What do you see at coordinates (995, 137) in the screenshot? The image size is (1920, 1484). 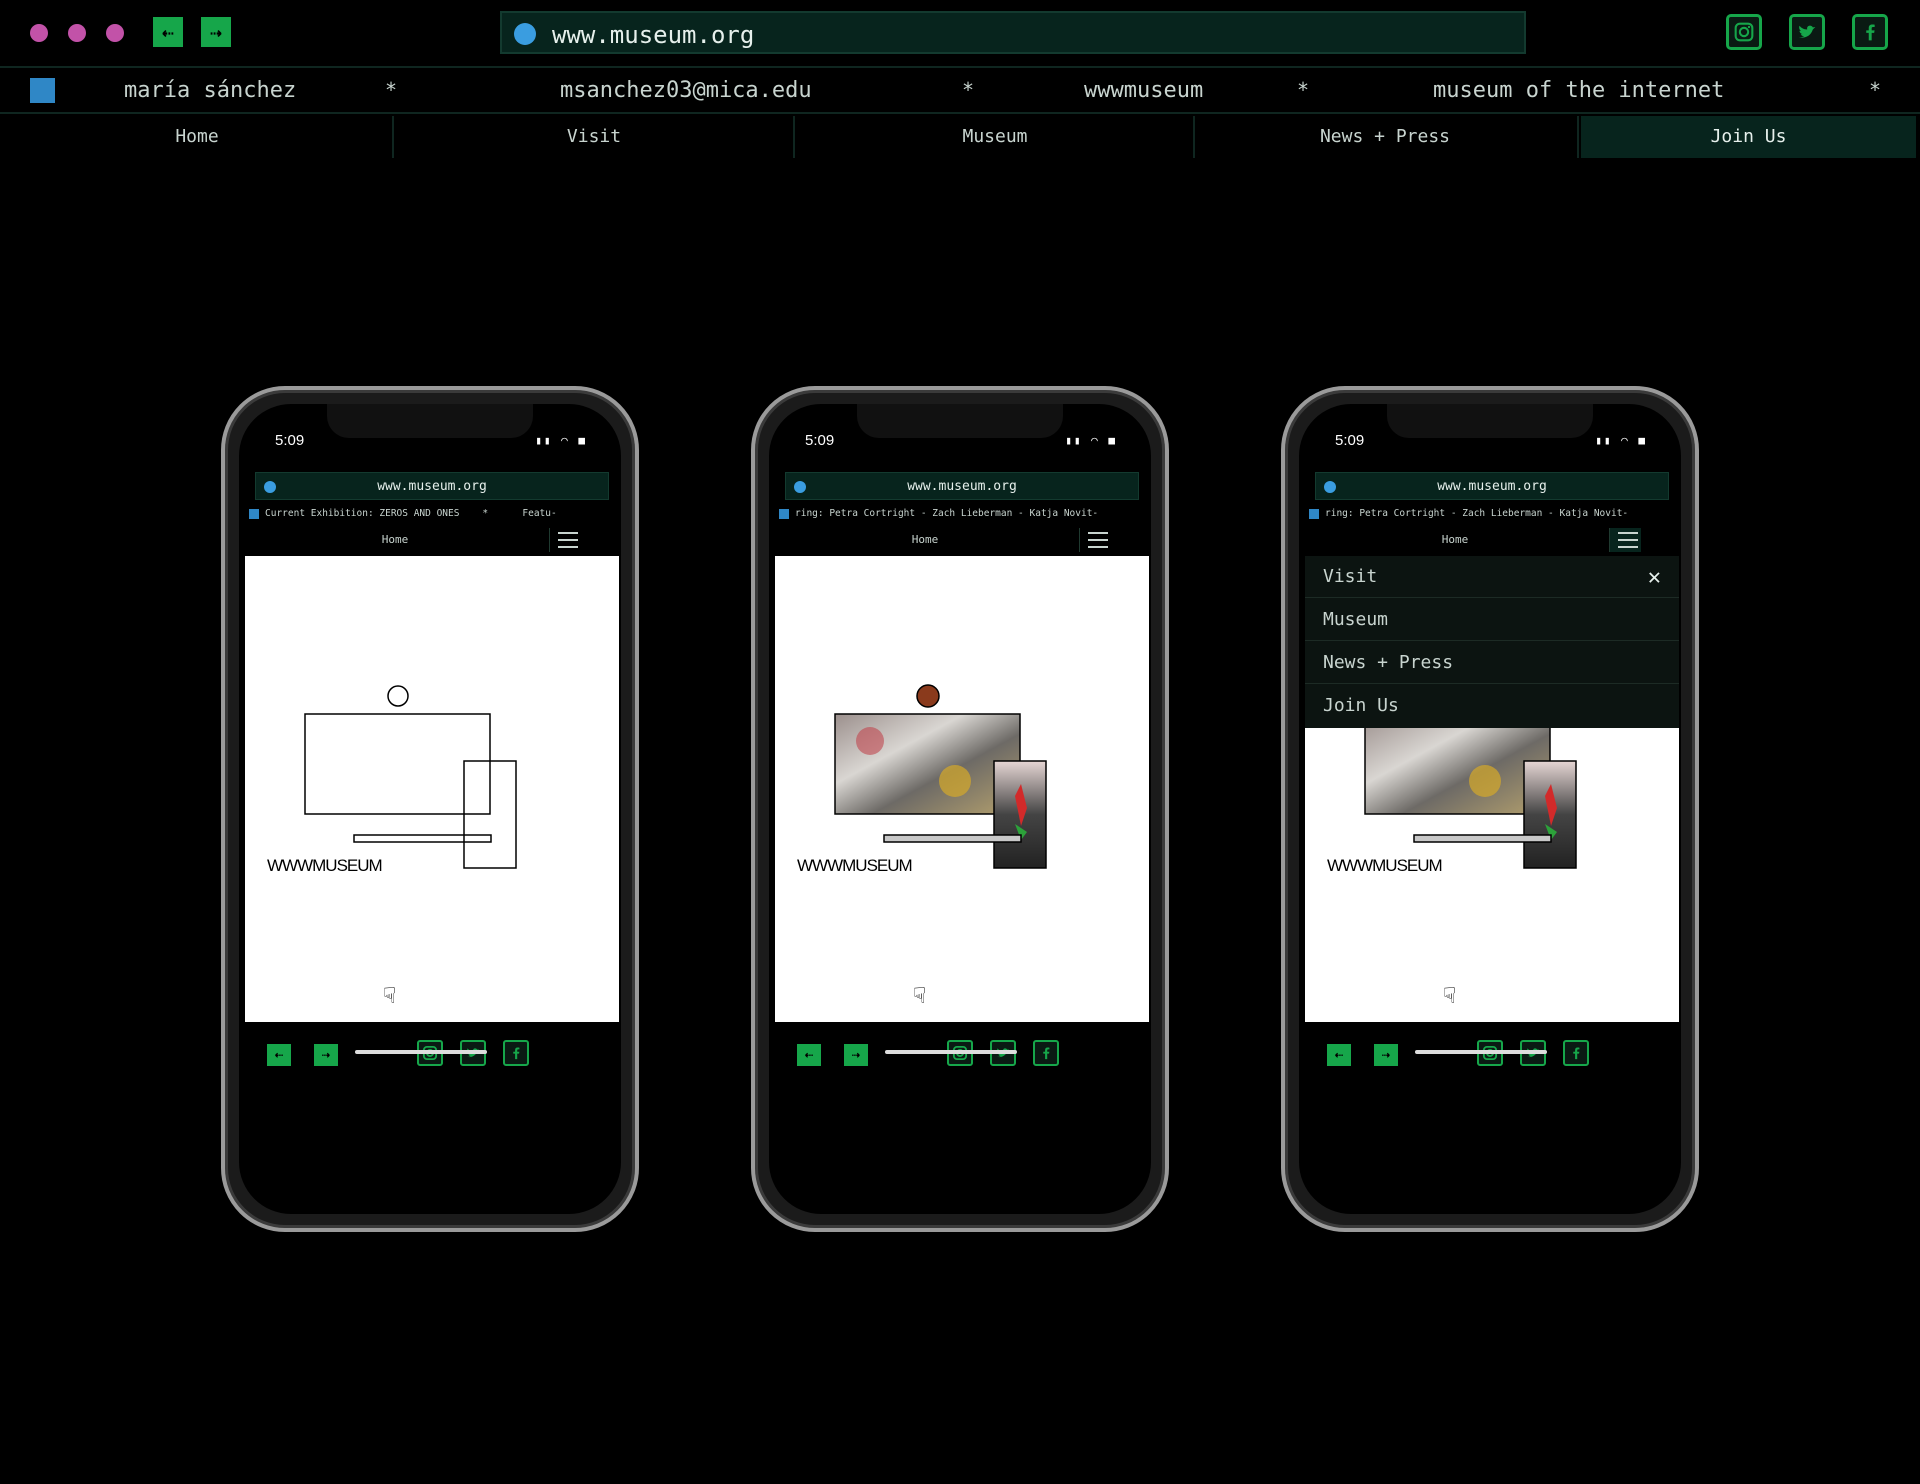 I see `nav-museum: Museum` at bounding box center [995, 137].